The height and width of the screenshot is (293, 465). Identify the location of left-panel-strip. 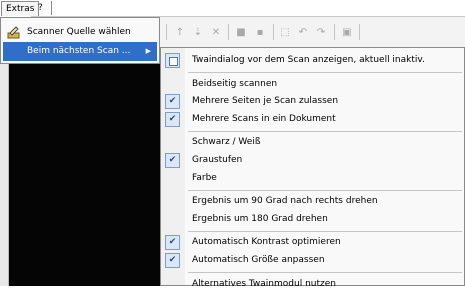
(4, 175).